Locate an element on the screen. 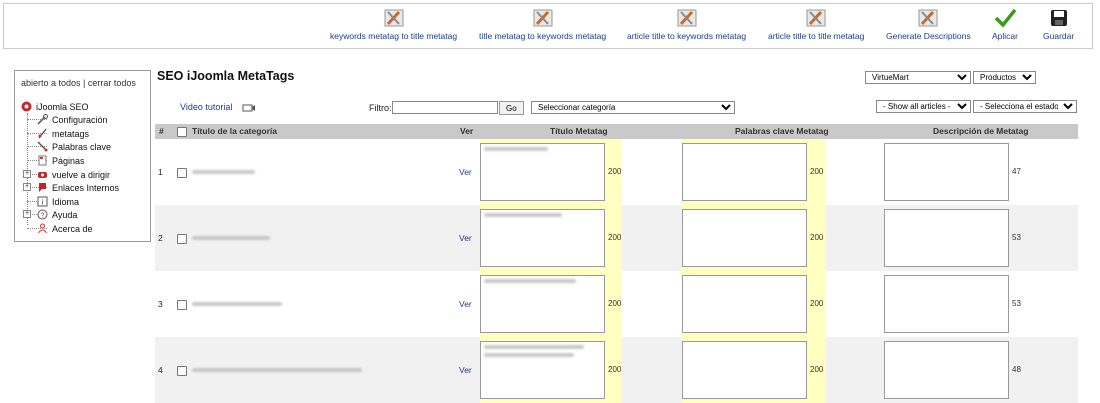 The height and width of the screenshot is (403, 1100). sidebar-item-acerca-de: Acerca de is located at coordinates (65, 228).